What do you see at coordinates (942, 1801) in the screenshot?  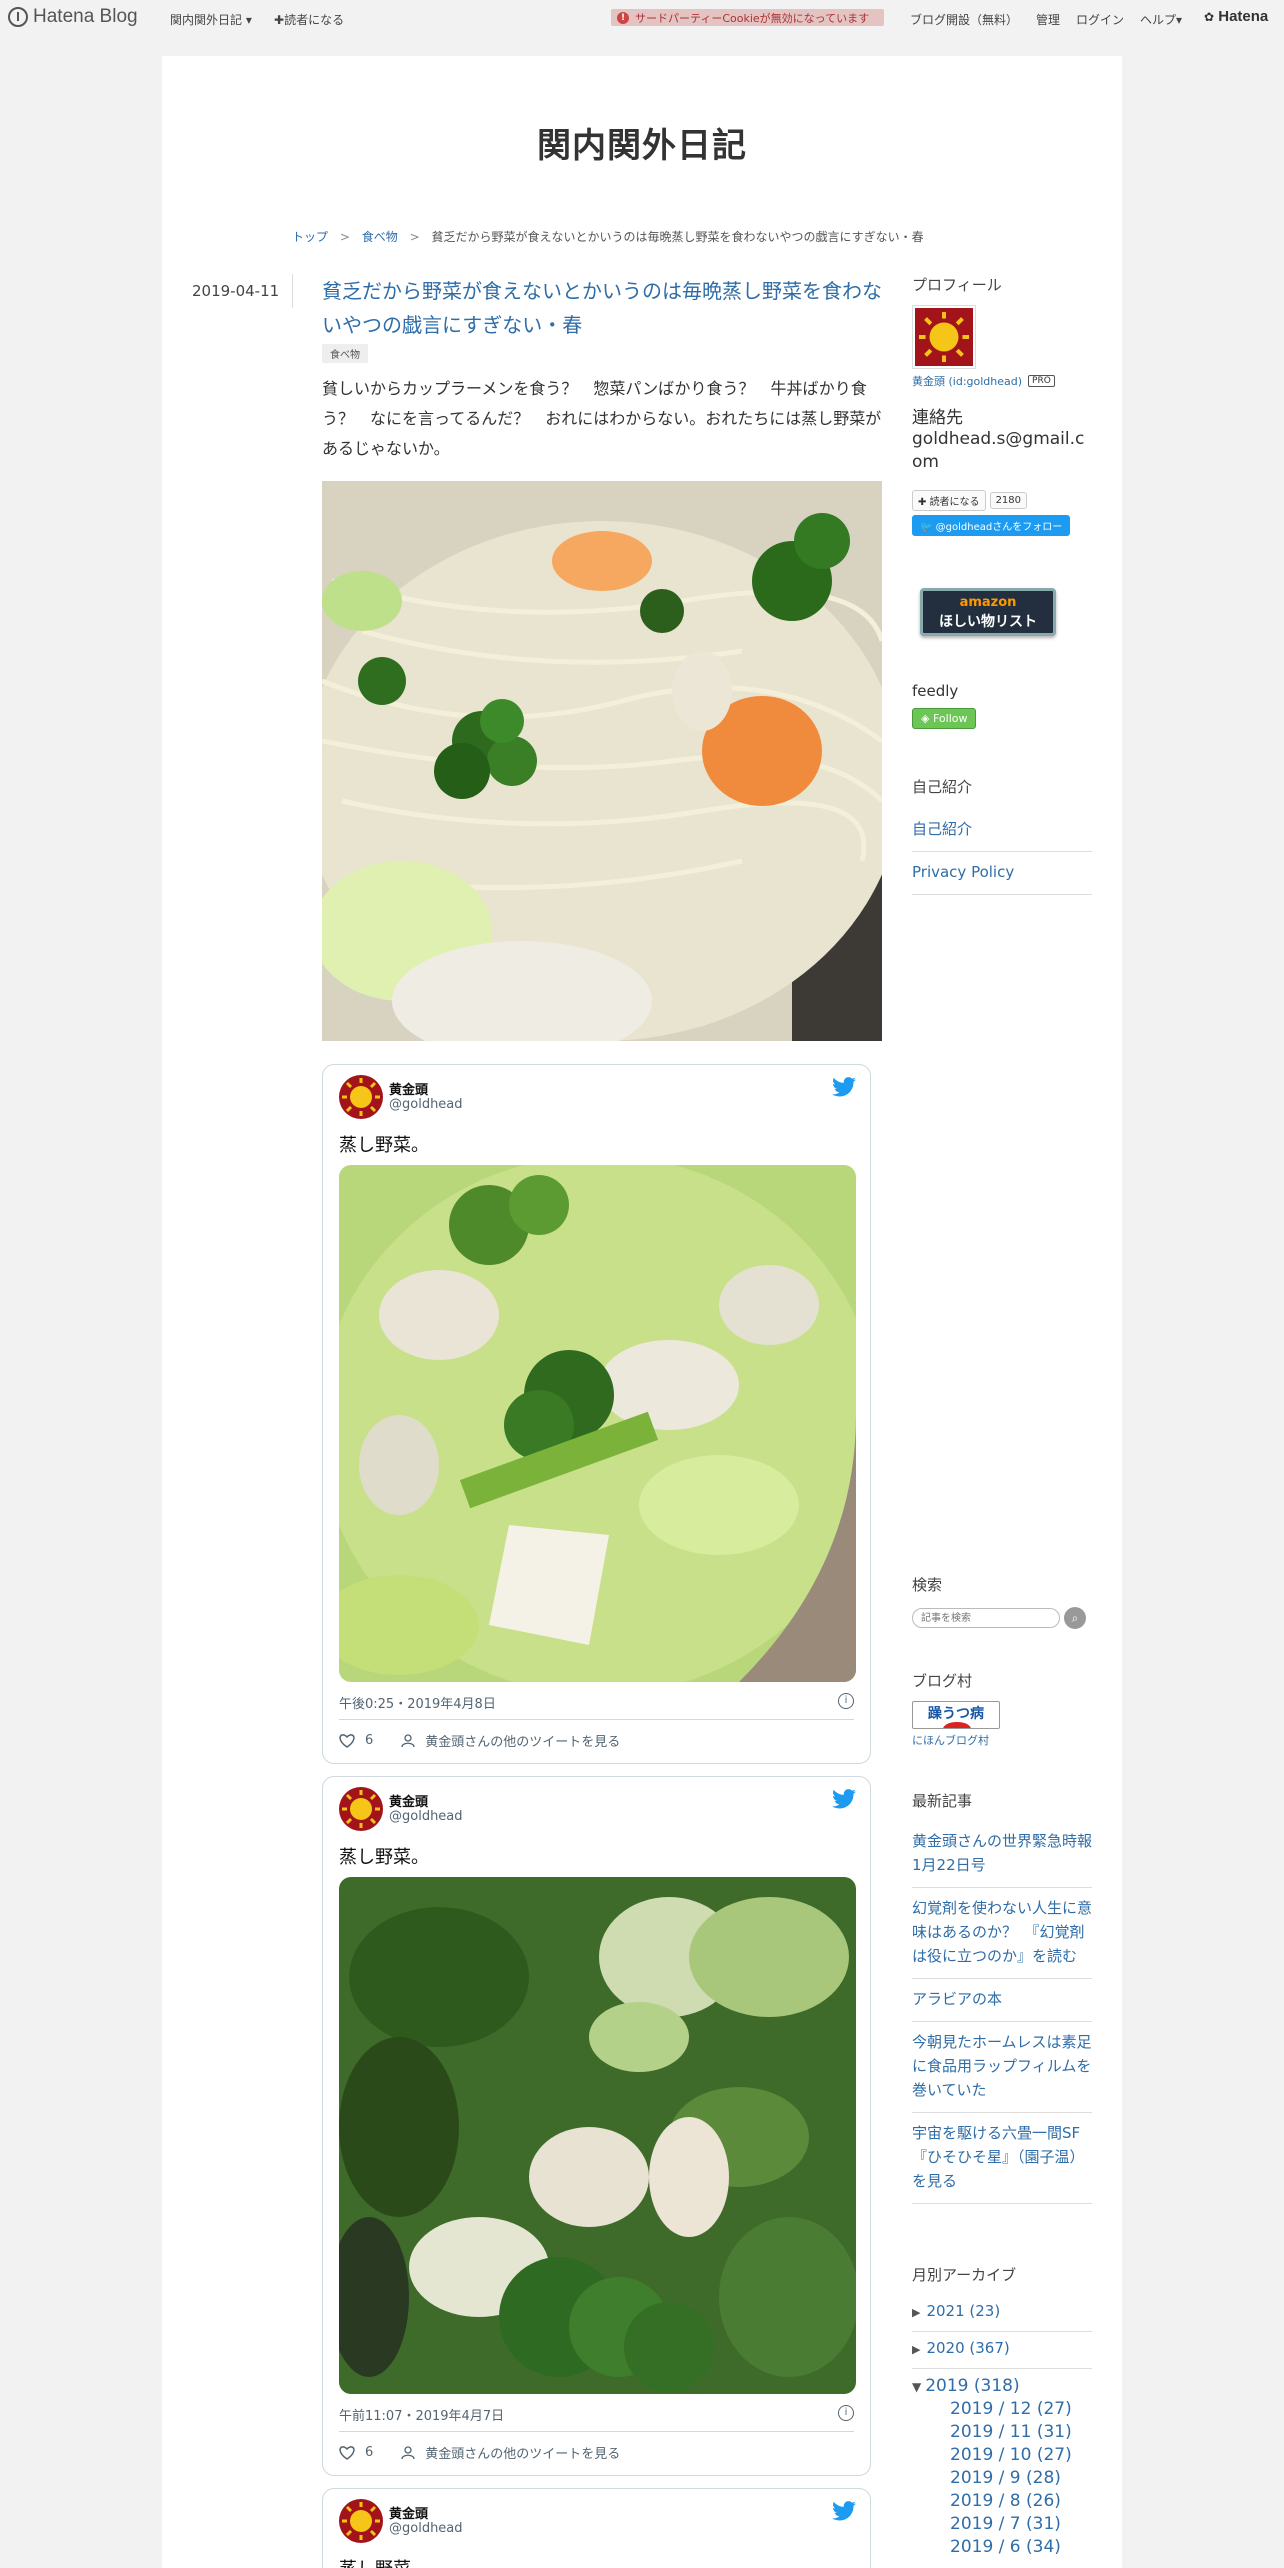 I see `recent-title: 最新記事` at bounding box center [942, 1801].